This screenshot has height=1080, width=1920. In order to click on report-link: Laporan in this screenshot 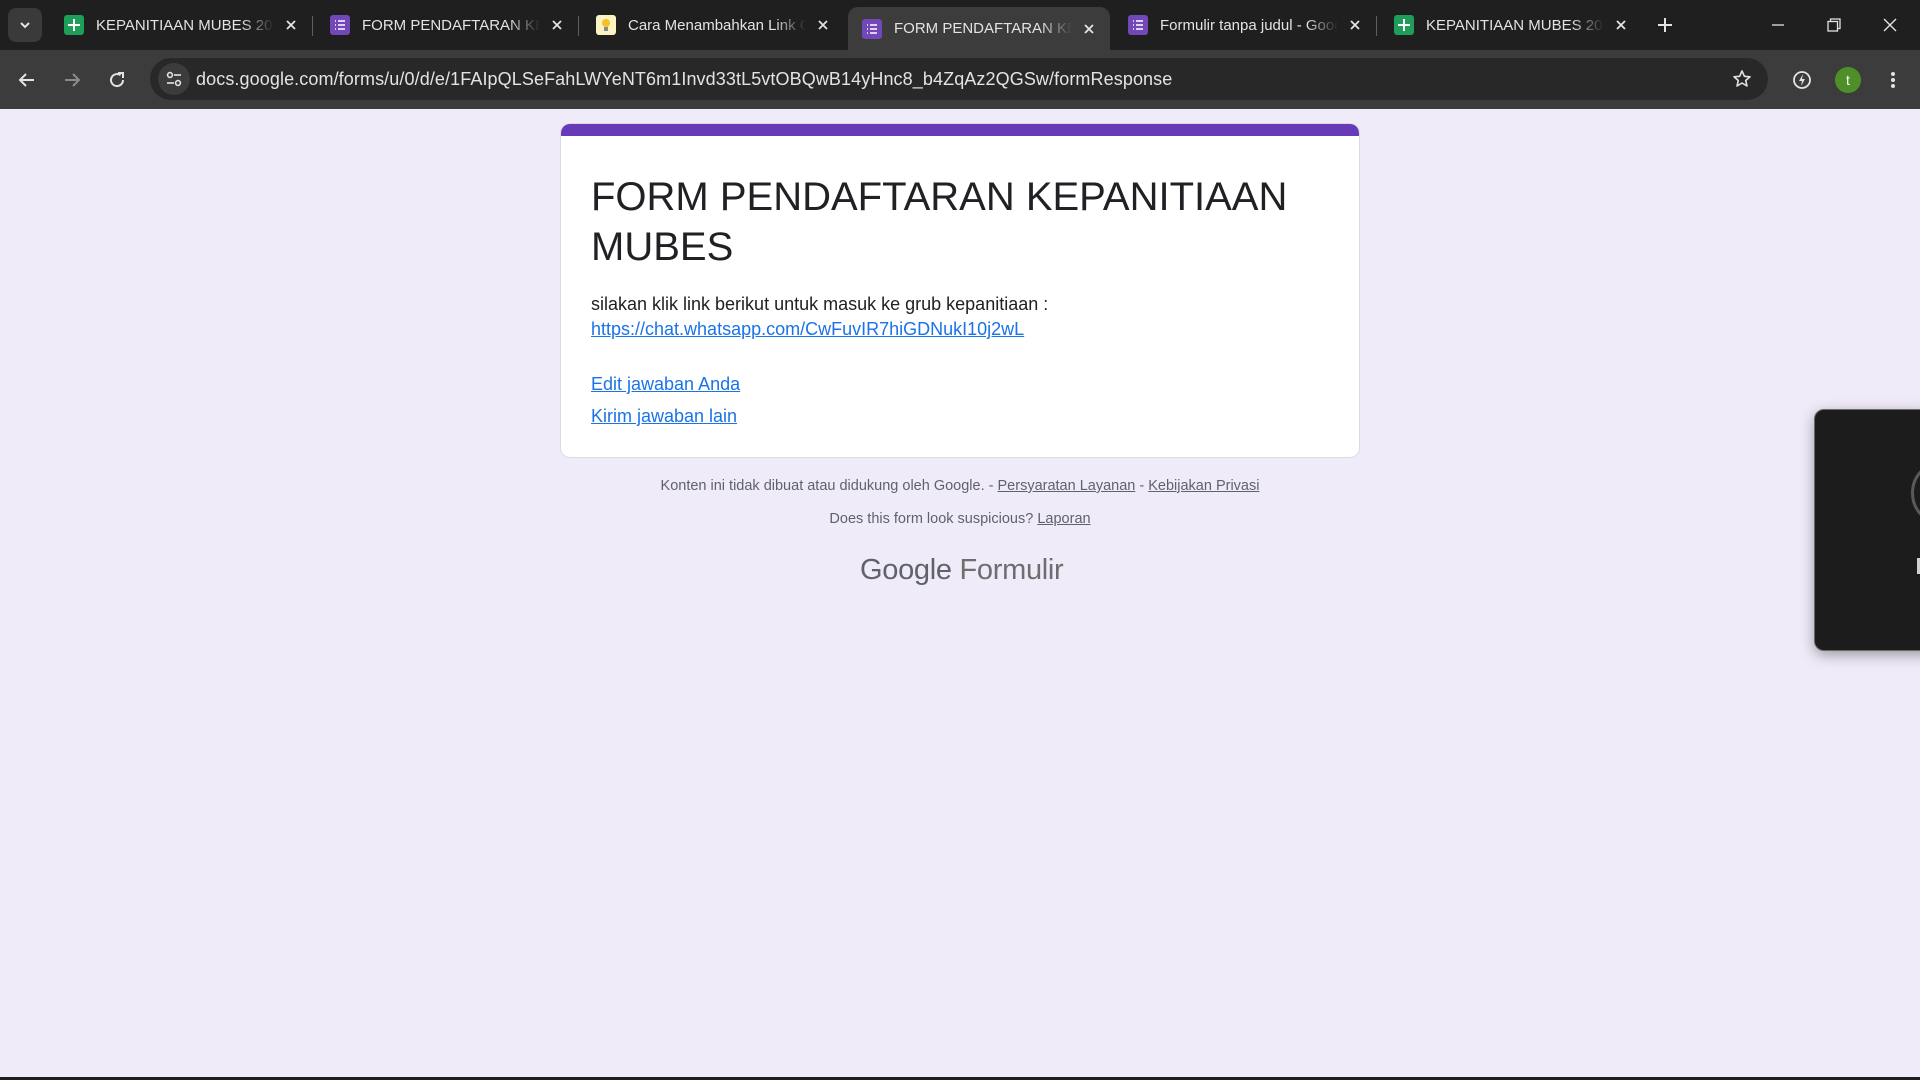, I will do `click(1063, 519)`.